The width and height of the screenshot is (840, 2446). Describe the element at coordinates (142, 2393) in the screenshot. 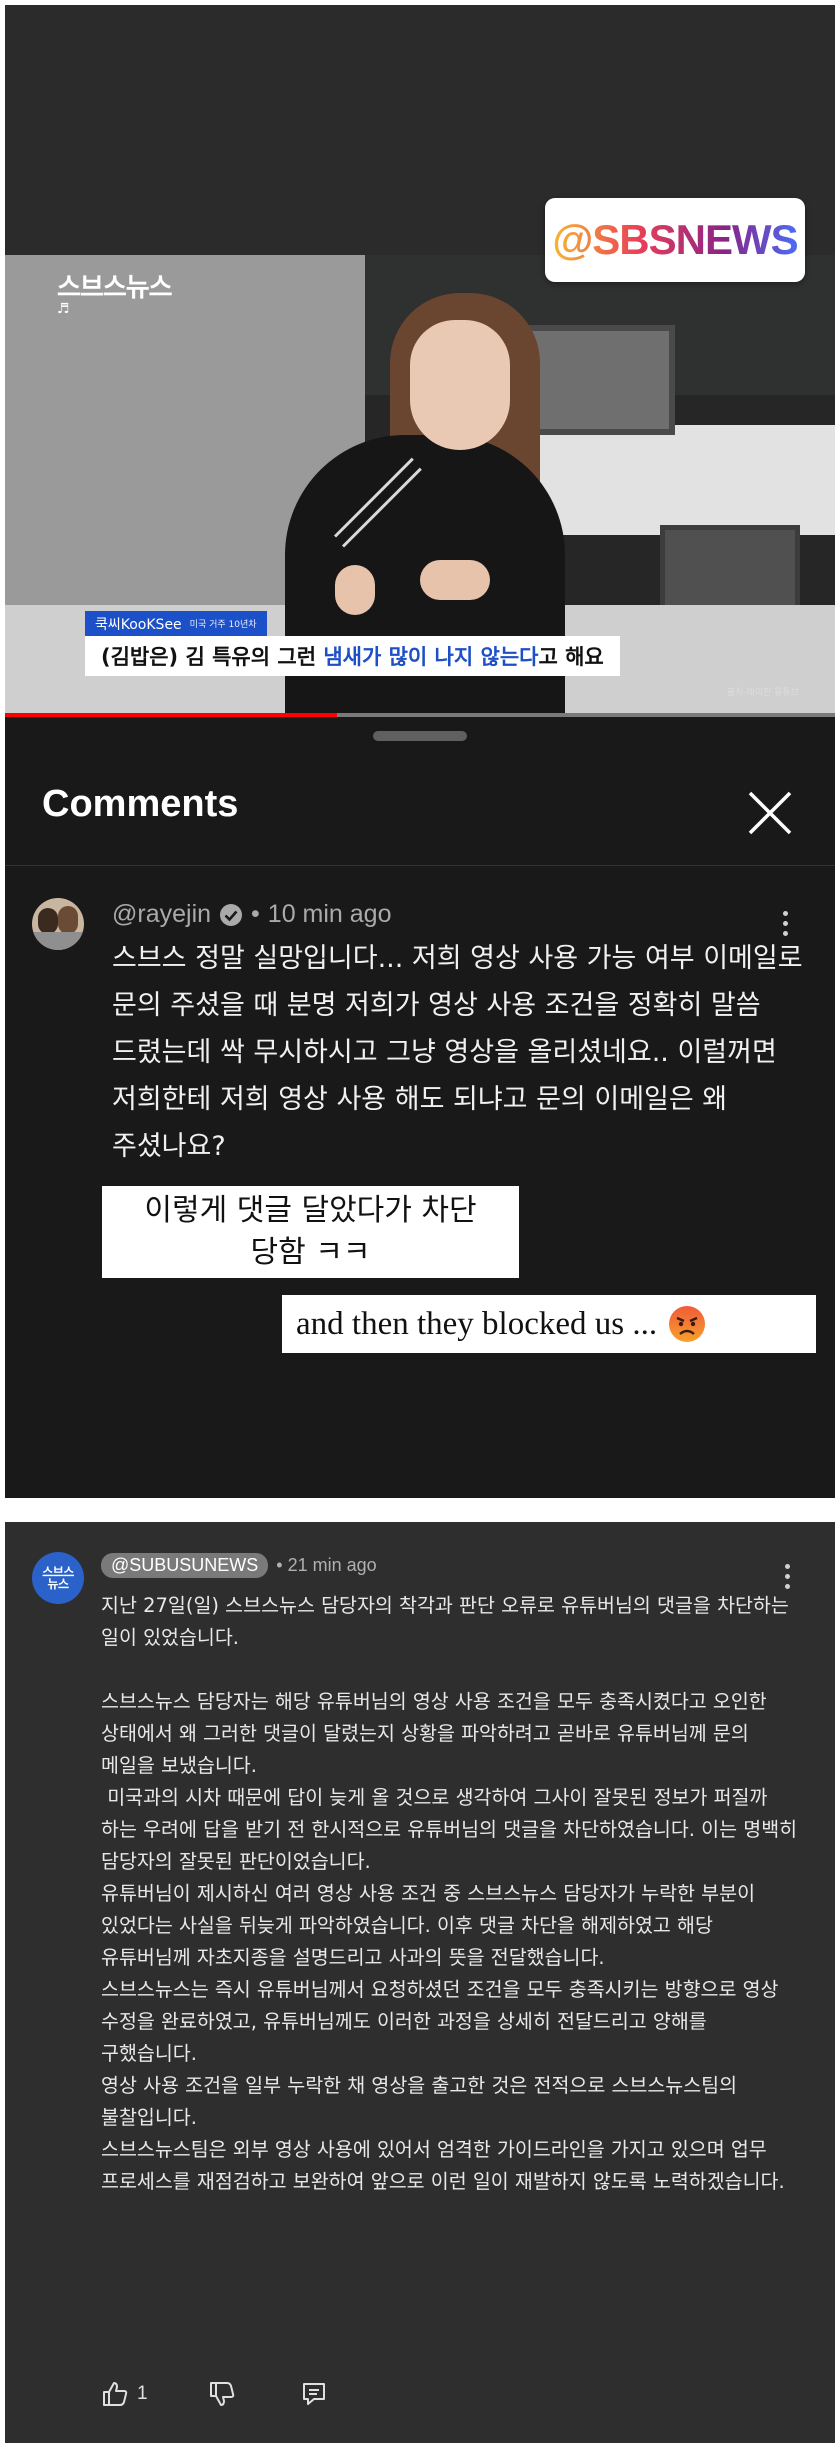

I see `like-count: 1` at that location.